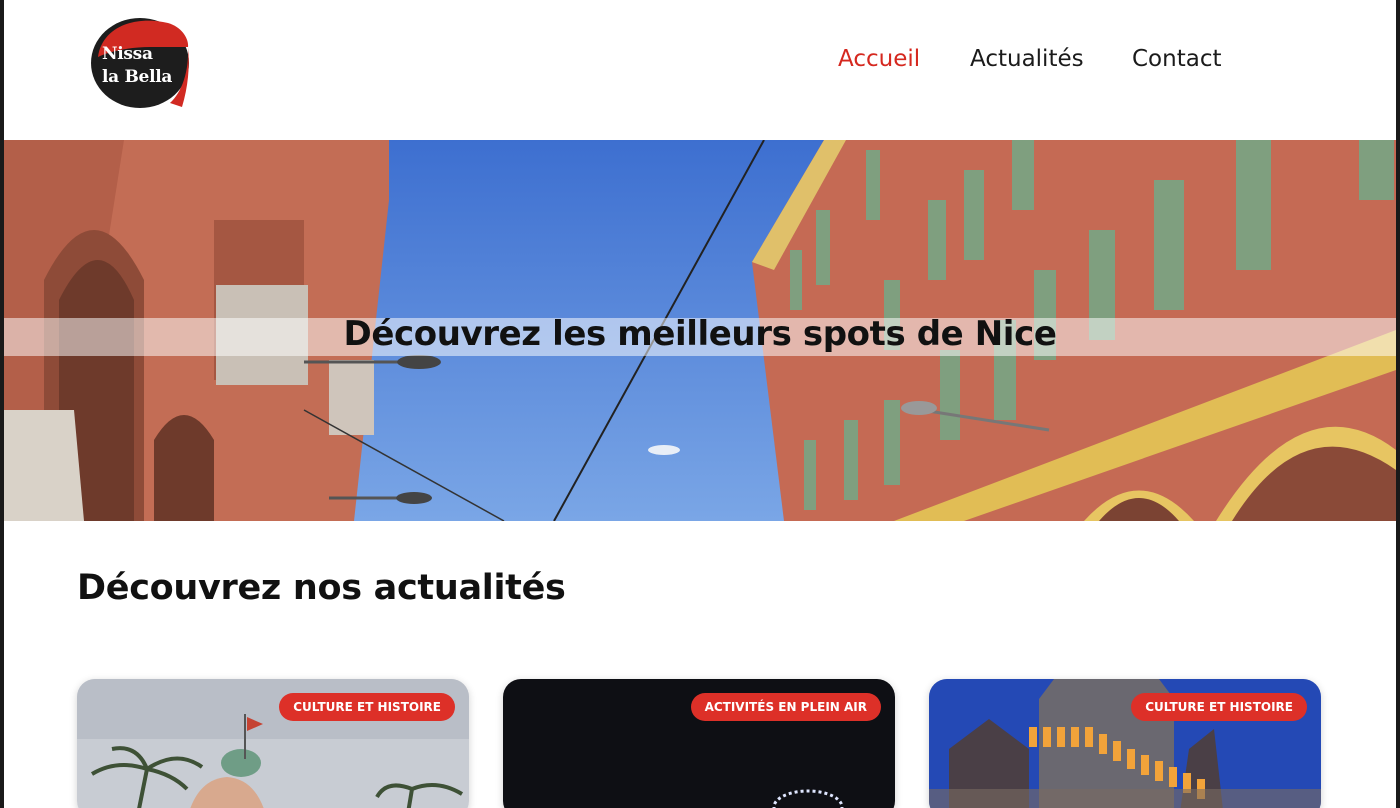 This screenshot has width=1400, height=808. What do you see at coordinates (879, 59) in the screenshot?
I see `nav-item-accueil: Accueil` at bounding box center [879, 59].